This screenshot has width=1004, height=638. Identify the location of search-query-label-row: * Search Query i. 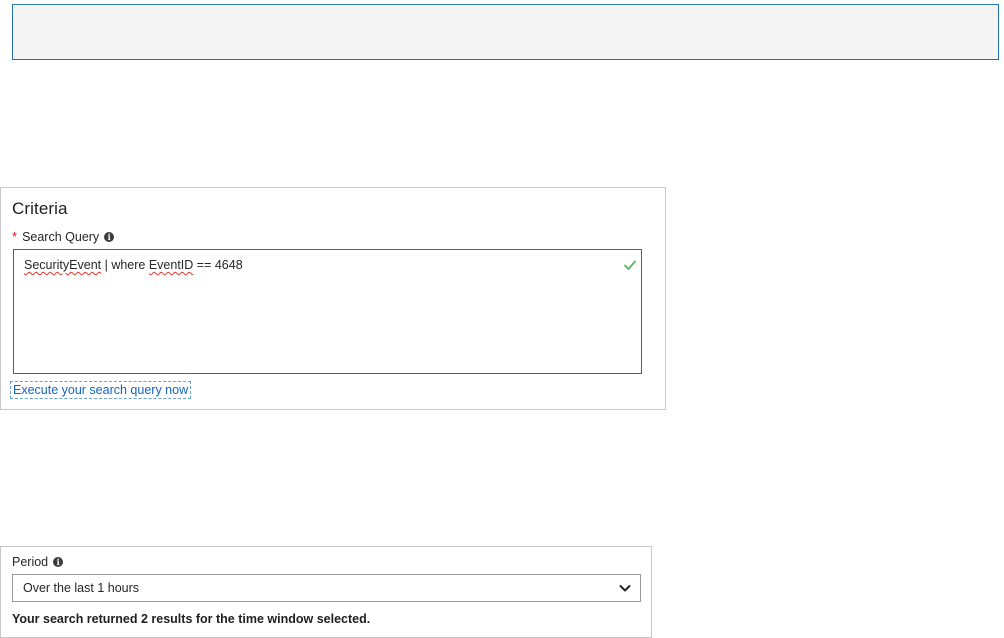
(63, 236).